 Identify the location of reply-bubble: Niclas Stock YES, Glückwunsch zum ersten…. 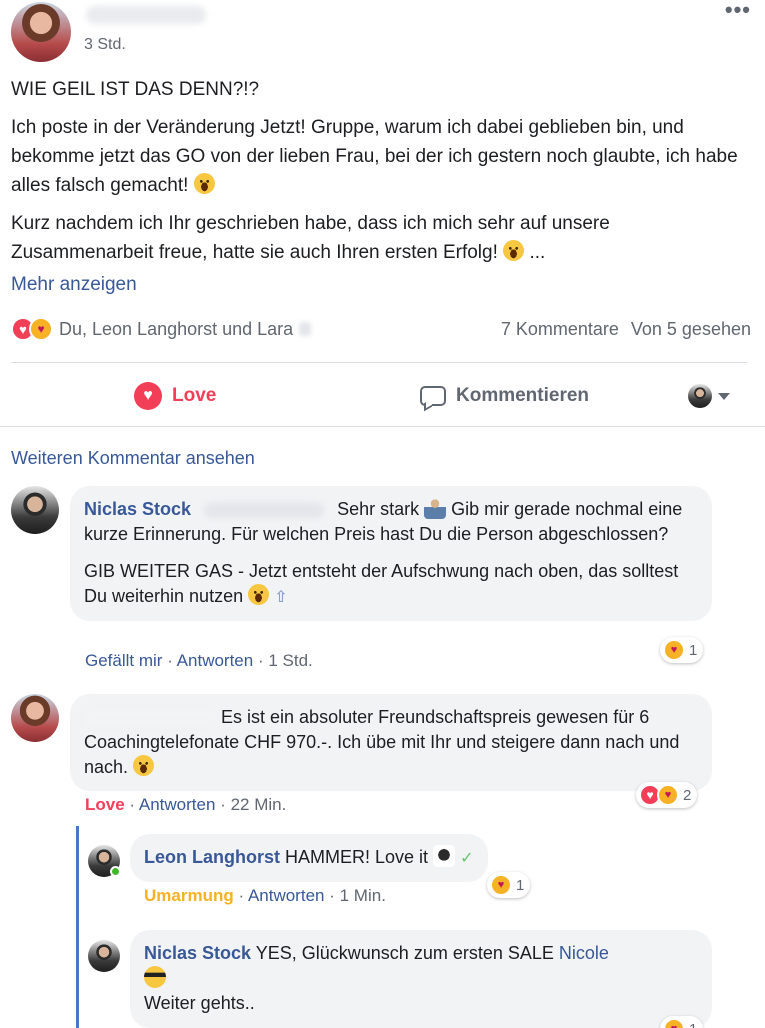
(421, 979).